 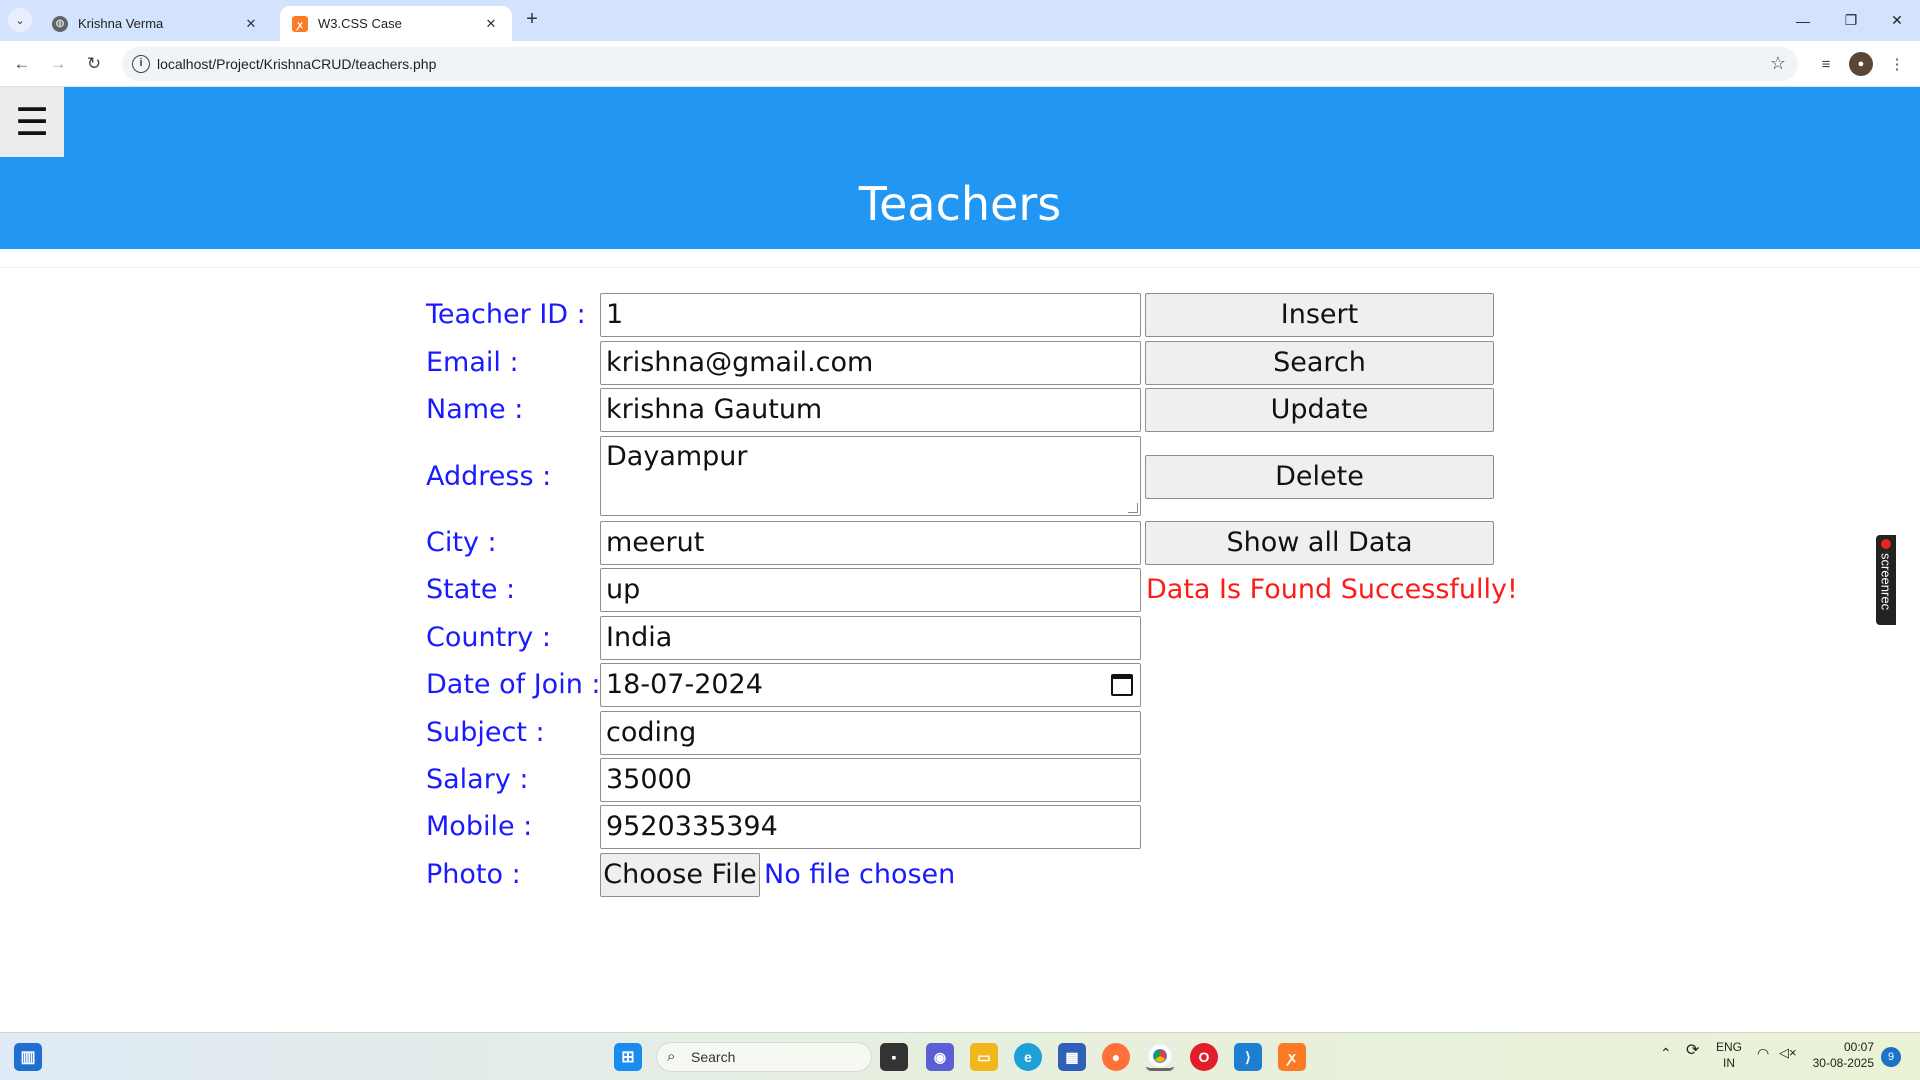 I want to click on file-explorer-icon: ▭, so click(x=984, y=1057).